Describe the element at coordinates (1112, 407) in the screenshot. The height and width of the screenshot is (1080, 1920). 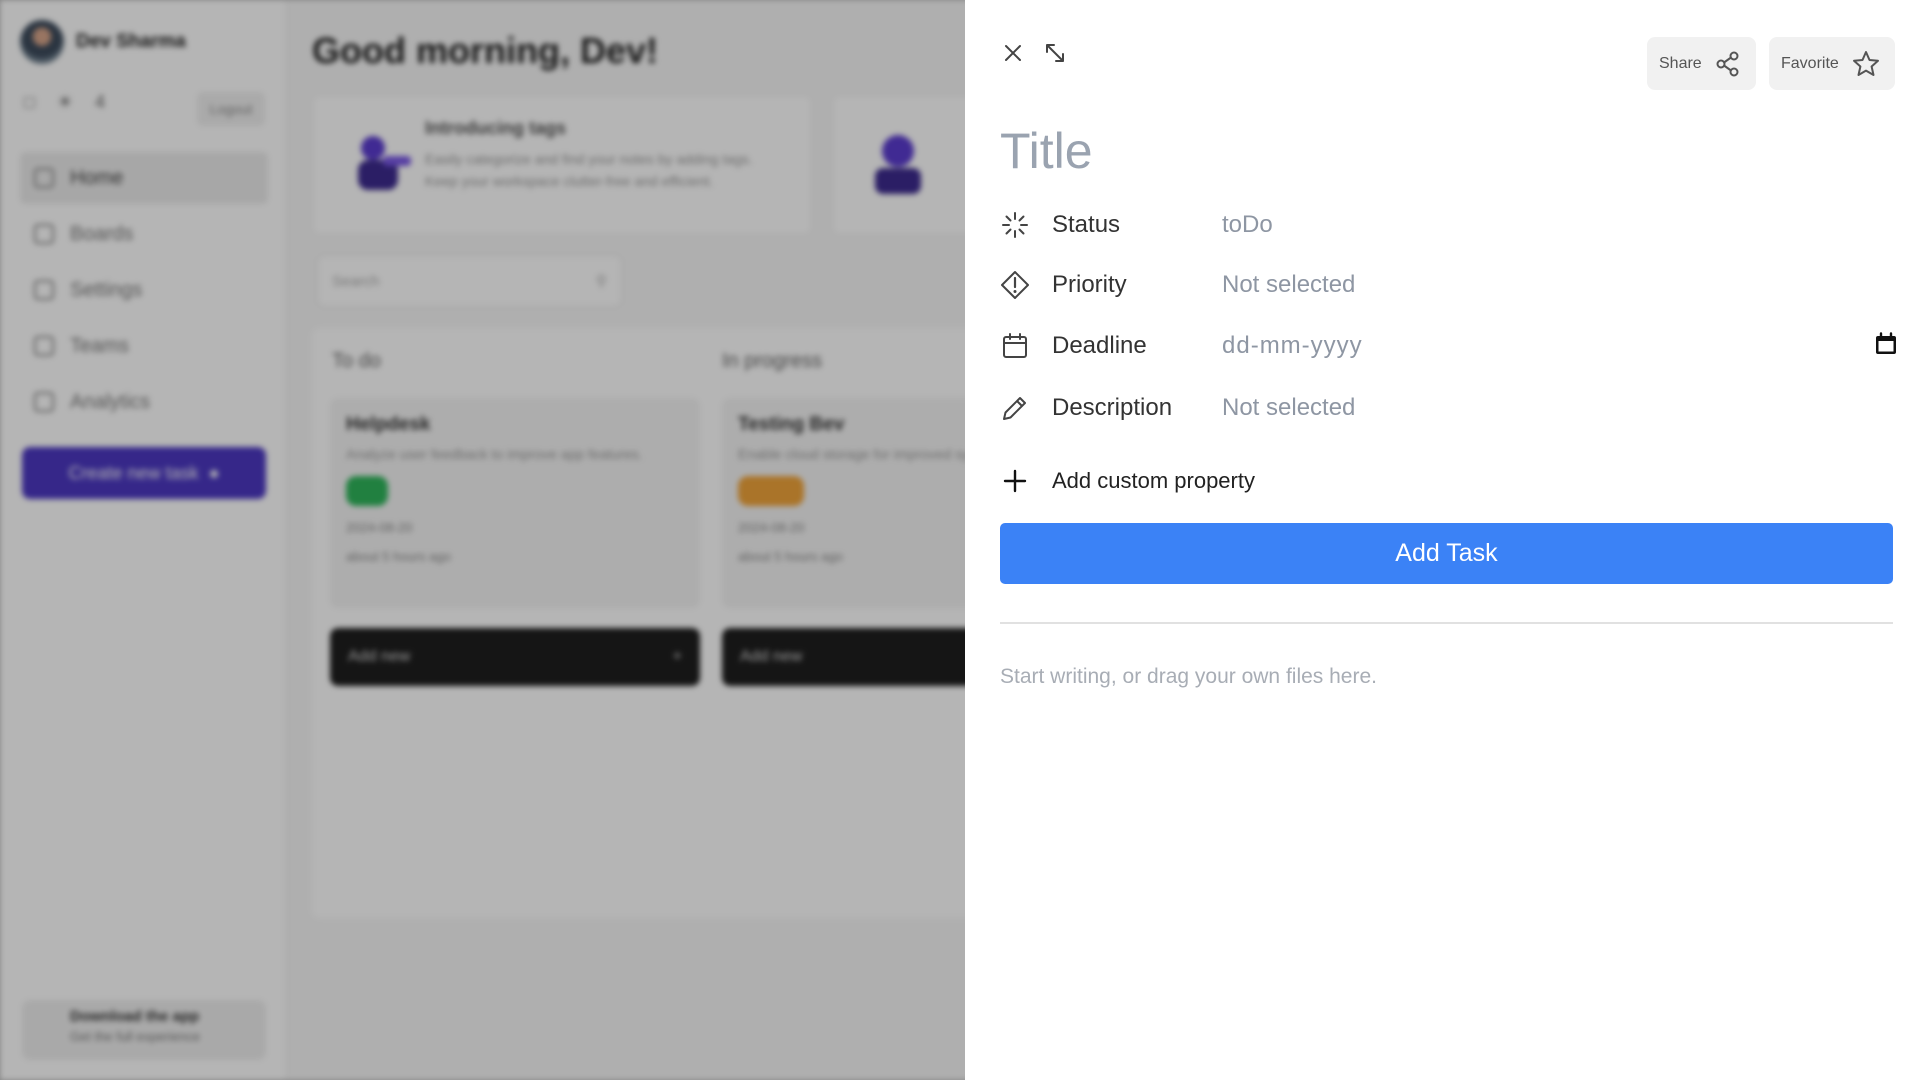
I see `description-label: Description` at that location.